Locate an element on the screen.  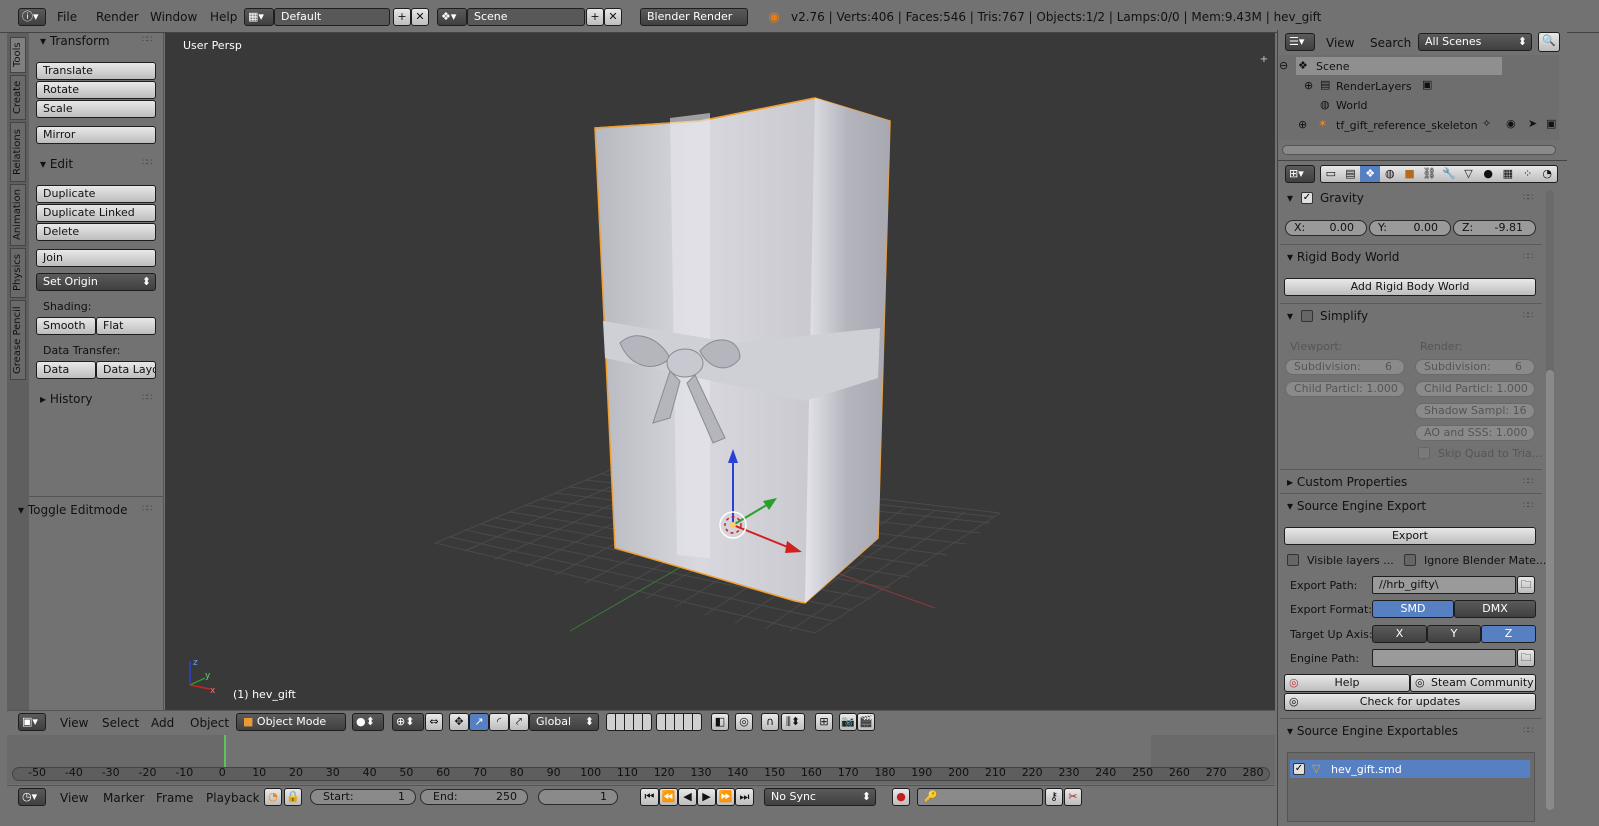
current-frame-field: 1 is located at coordinates (578, 797).